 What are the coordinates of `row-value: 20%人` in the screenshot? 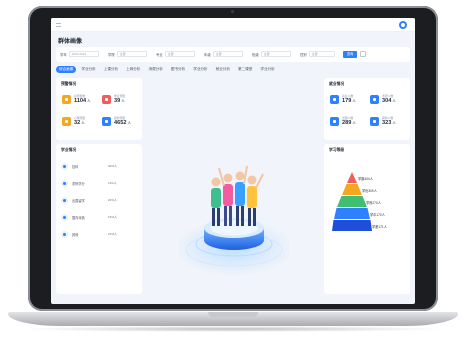 It's located at (113, 200).